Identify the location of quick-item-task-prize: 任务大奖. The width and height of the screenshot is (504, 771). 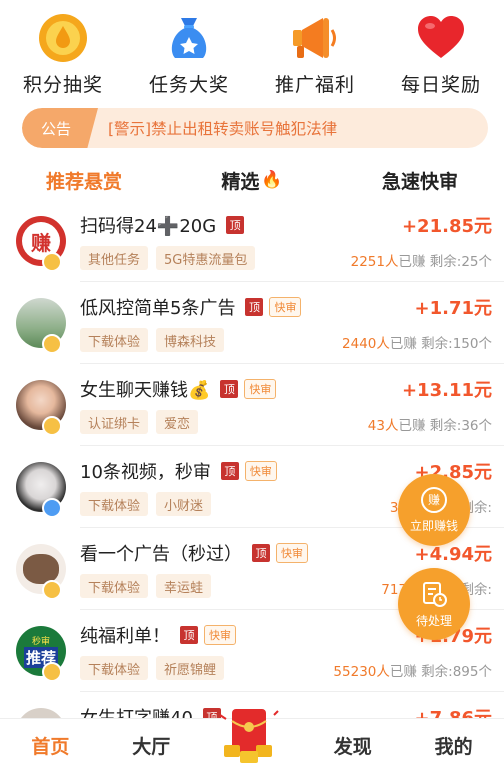
(189, 50).